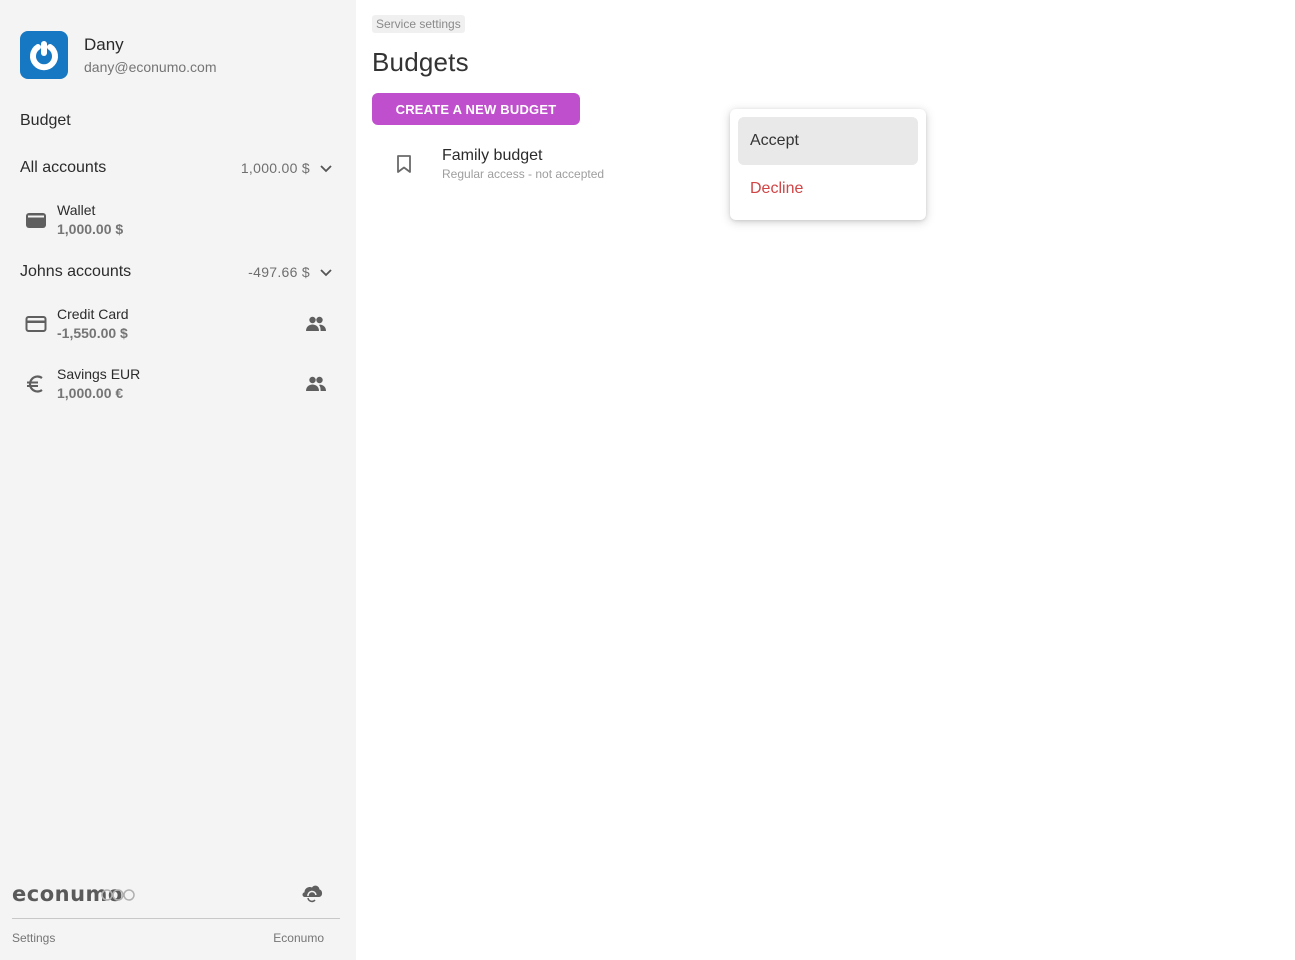  I want to click on account-credit-card: Credit Card -1,550.00 $, so click(180, 324).